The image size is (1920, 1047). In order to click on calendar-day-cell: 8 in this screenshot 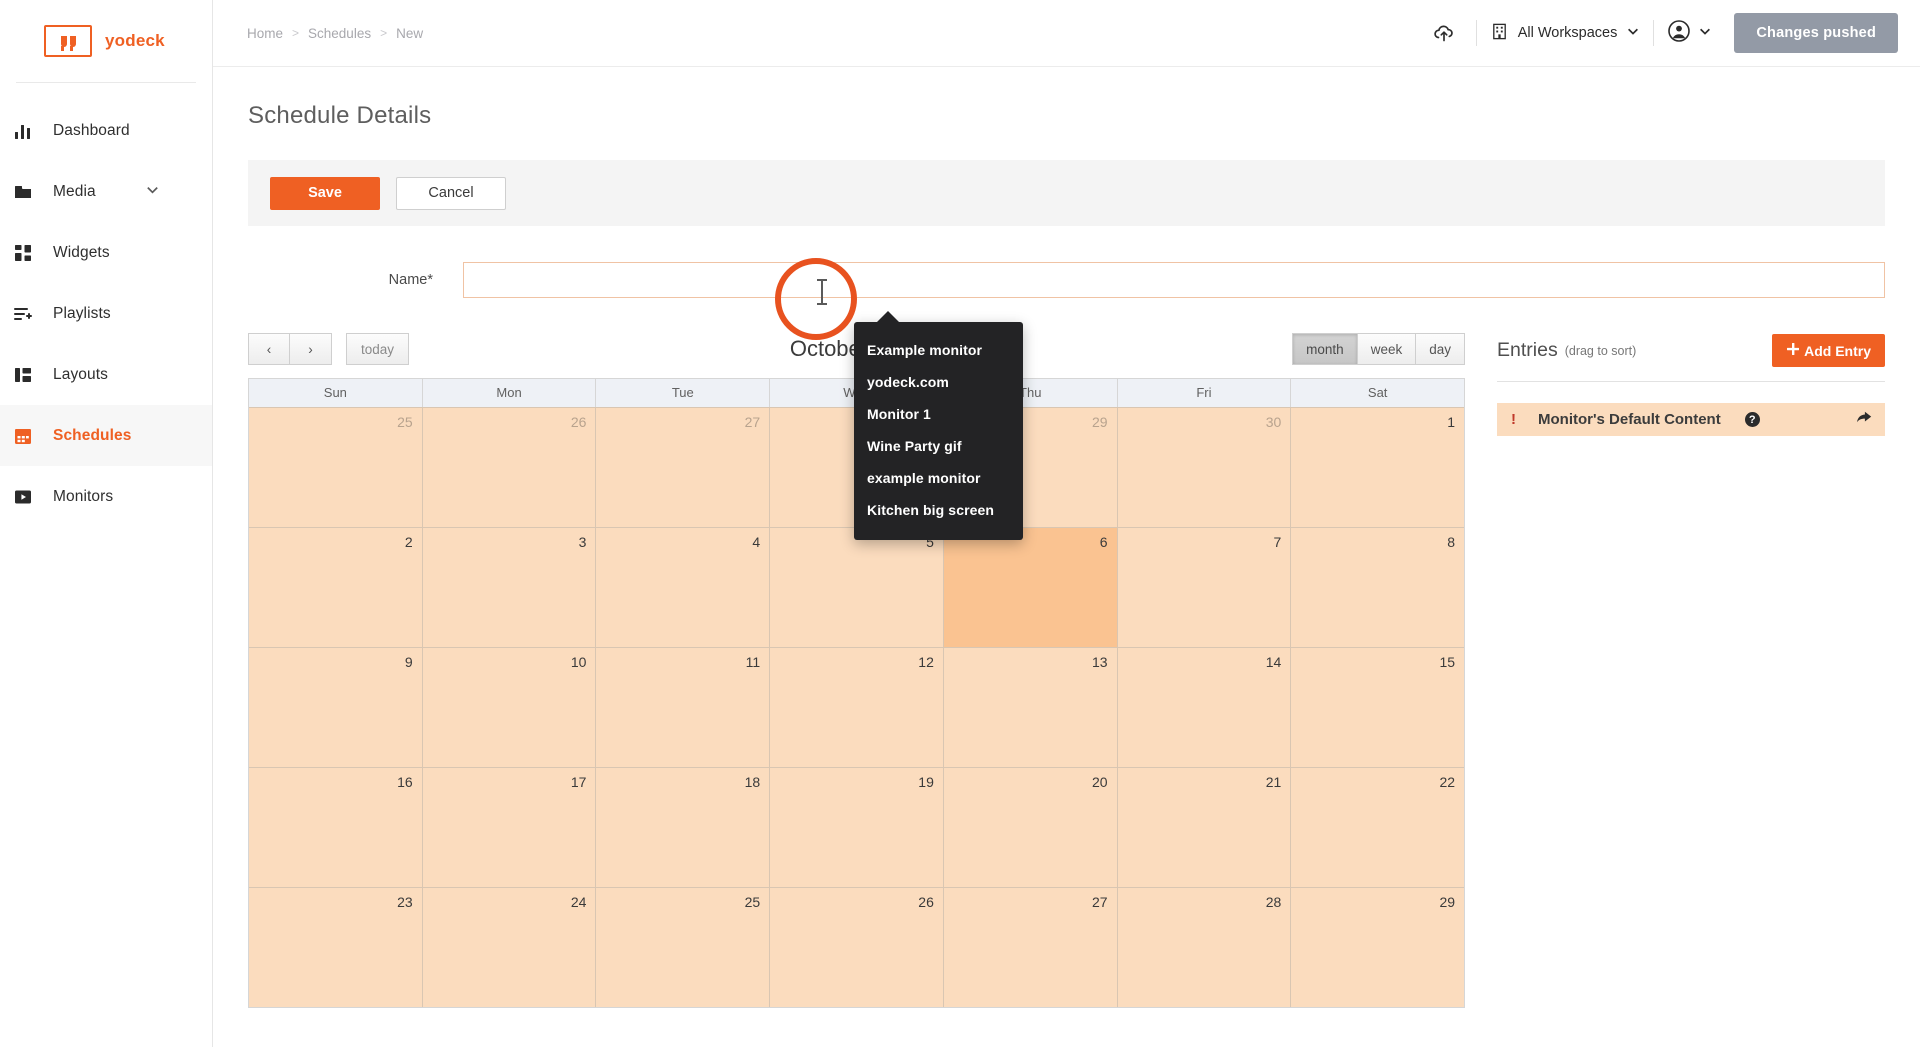, I will do `click(1377, 587)`.